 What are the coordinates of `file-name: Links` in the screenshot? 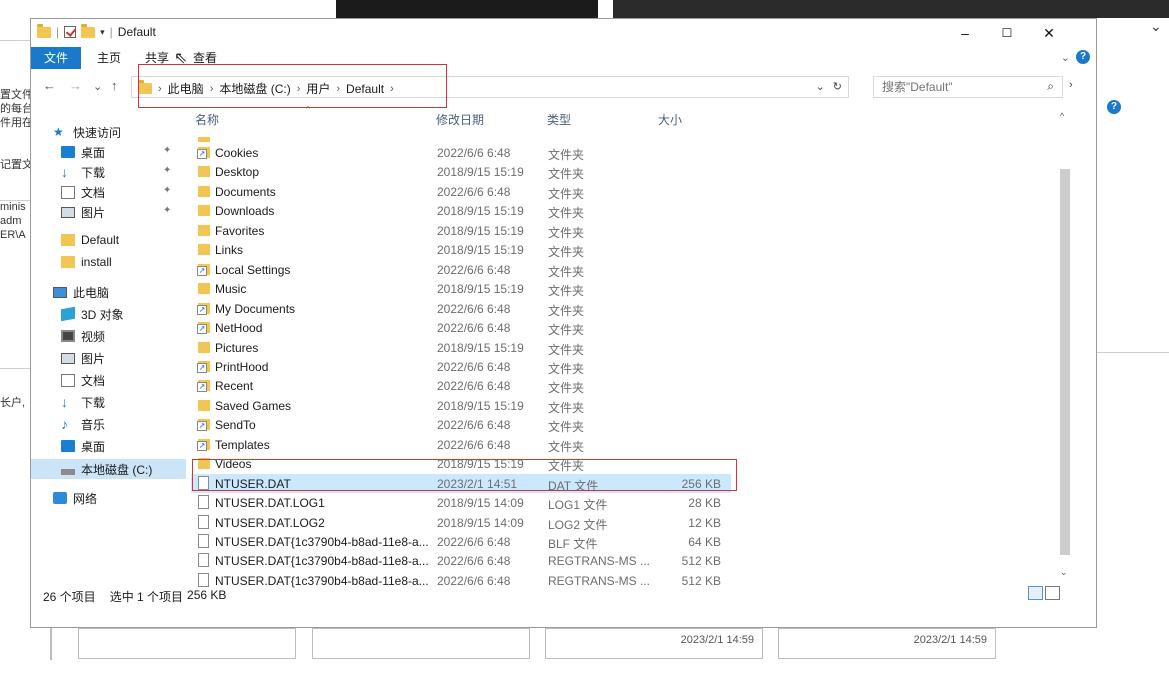 It's located at (229, 250).